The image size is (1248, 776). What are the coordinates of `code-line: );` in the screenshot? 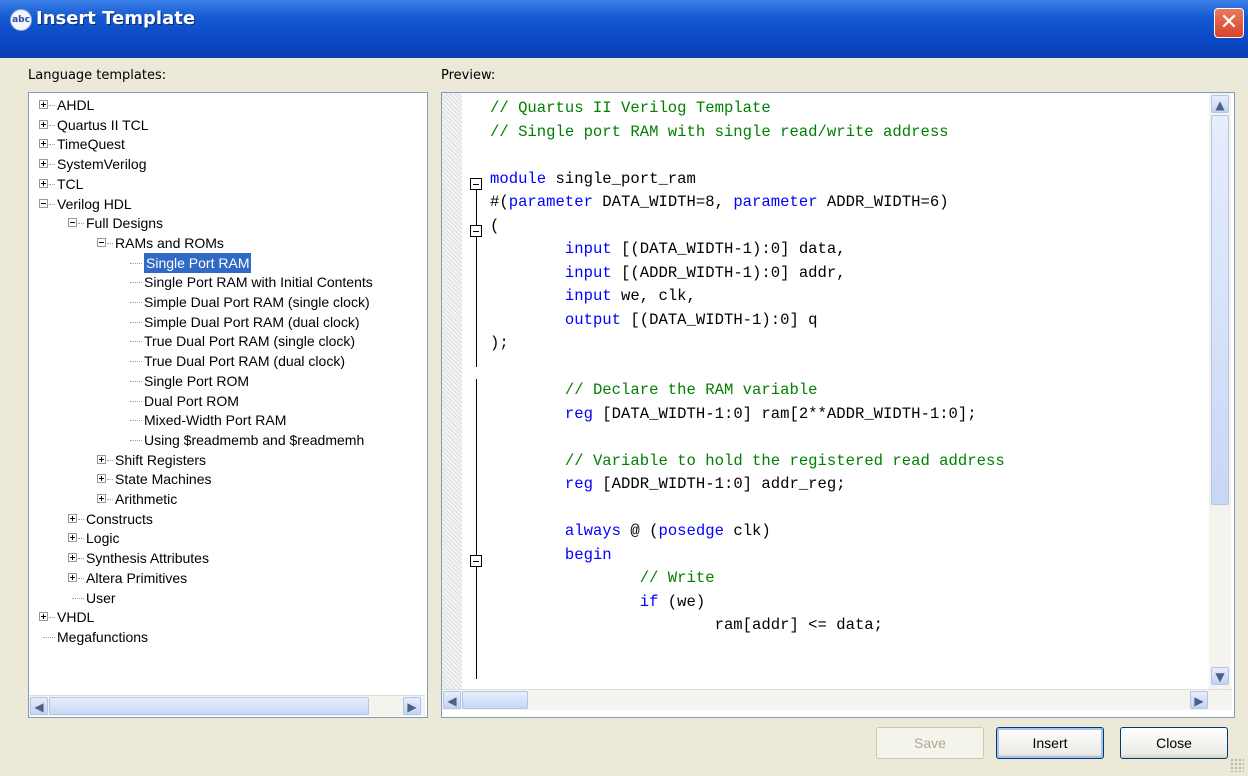 It's located at (499, 343).